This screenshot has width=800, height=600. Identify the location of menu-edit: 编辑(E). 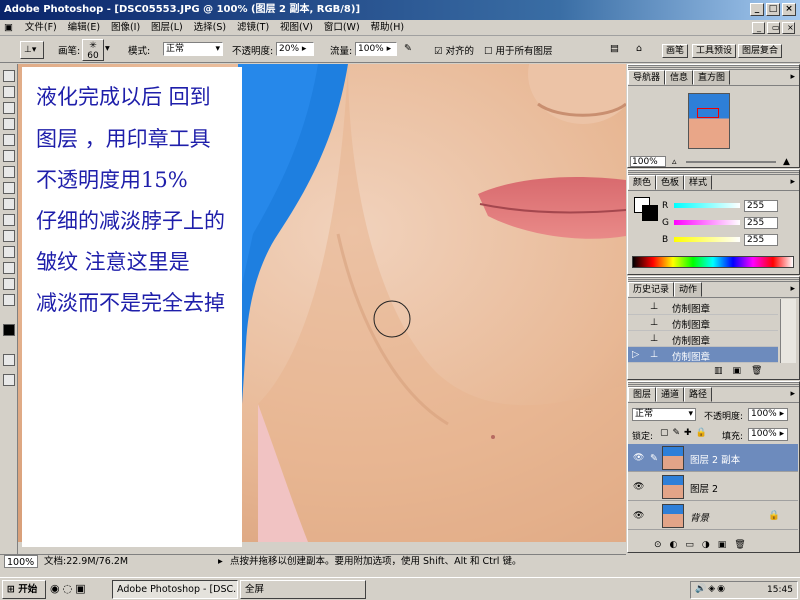
(84, 28).